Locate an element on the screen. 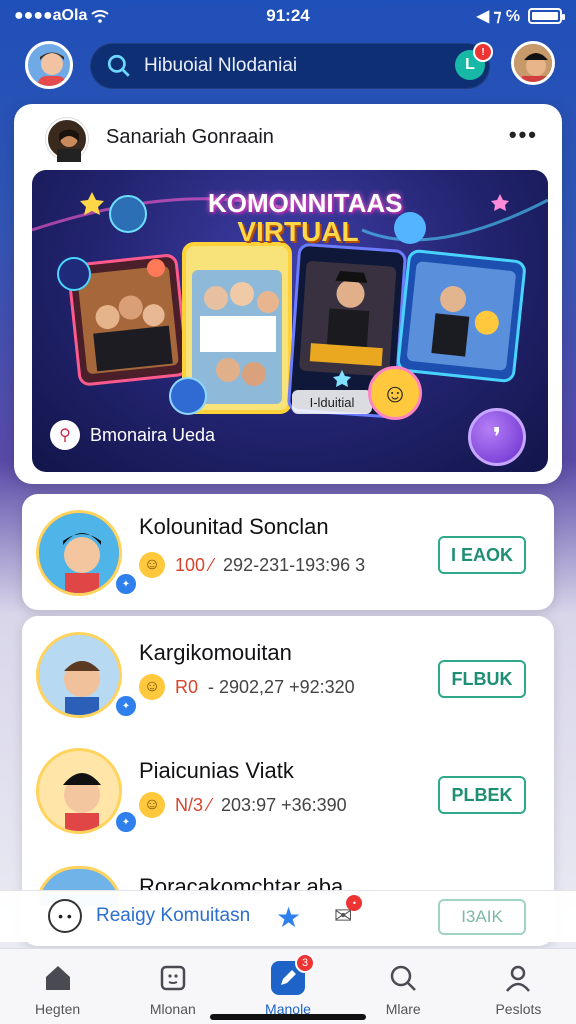 The height and width of the screenshot is (1024, 576). wifi-icon is located at coordinates (100, 16).